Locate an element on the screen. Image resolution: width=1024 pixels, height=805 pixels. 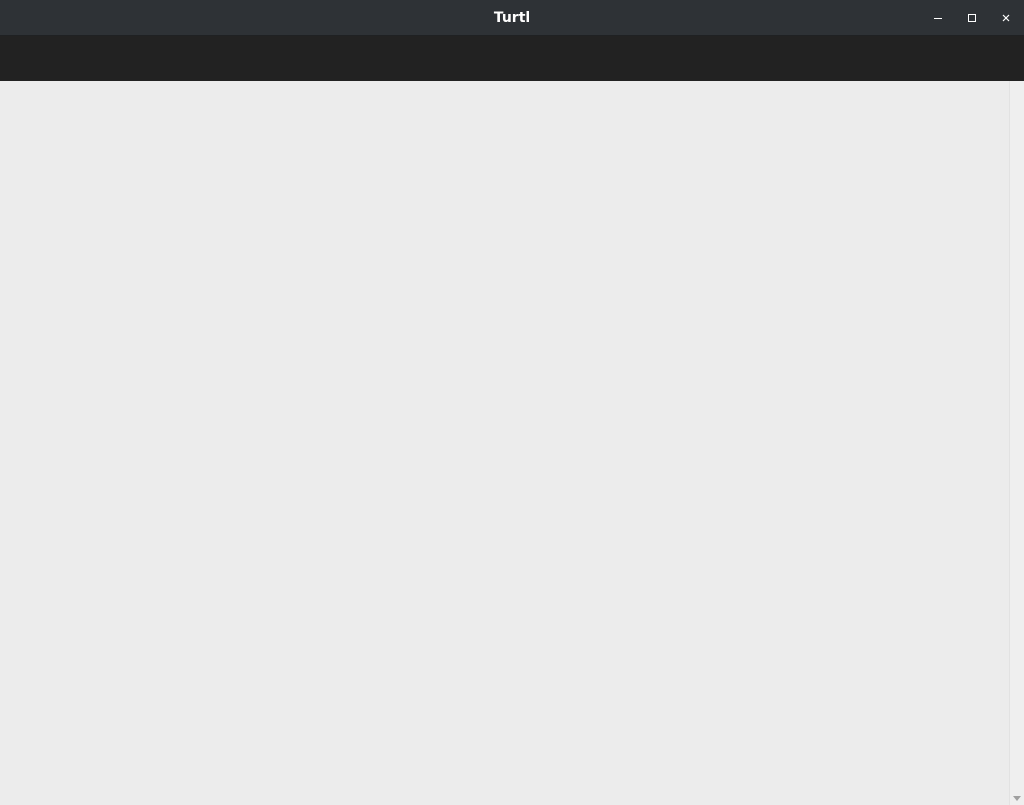
maximize-icon is located at coordinates (972, 18).